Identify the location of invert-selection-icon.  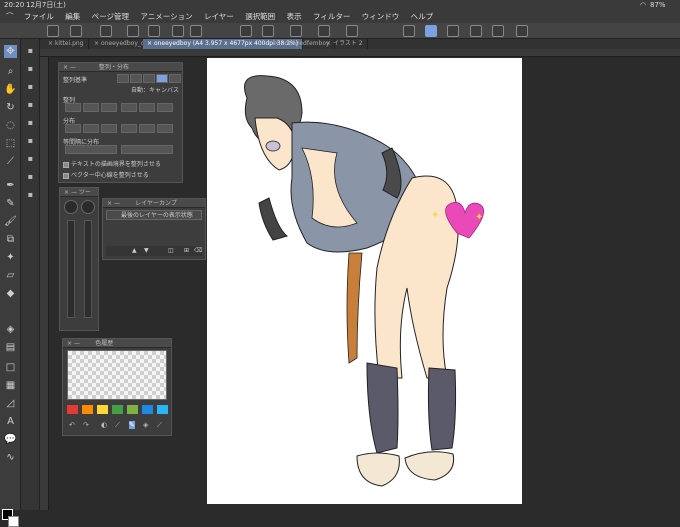
(324, 31).